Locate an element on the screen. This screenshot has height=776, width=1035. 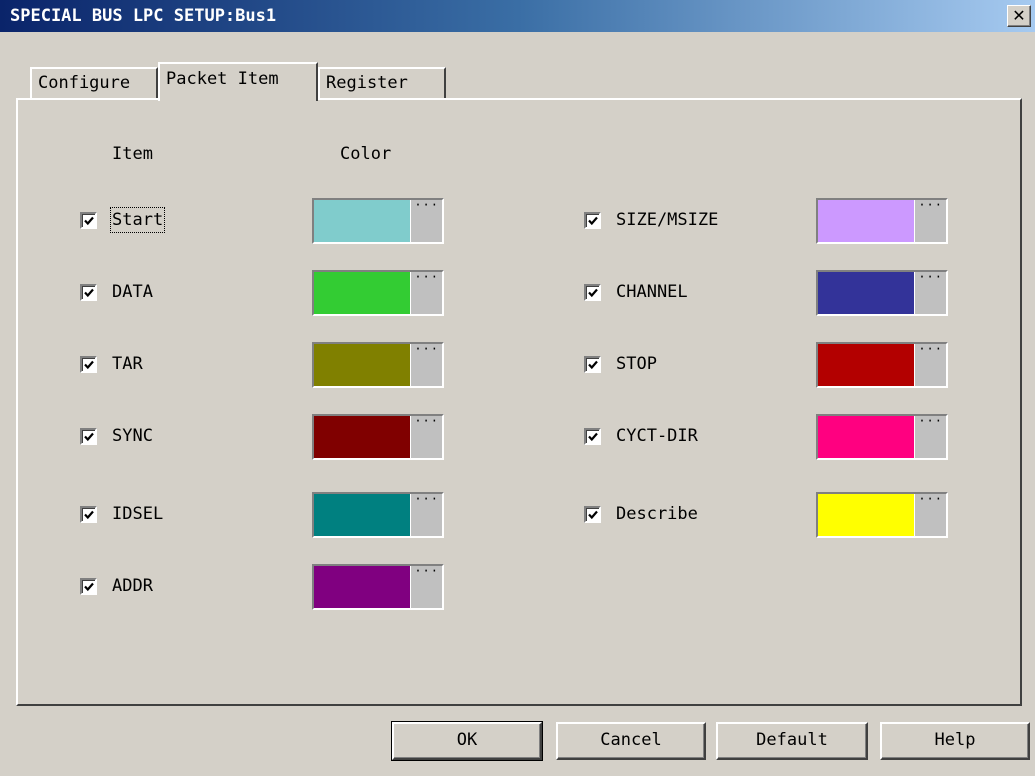
close-button: ✕ is located at coordinates (1019, 16).